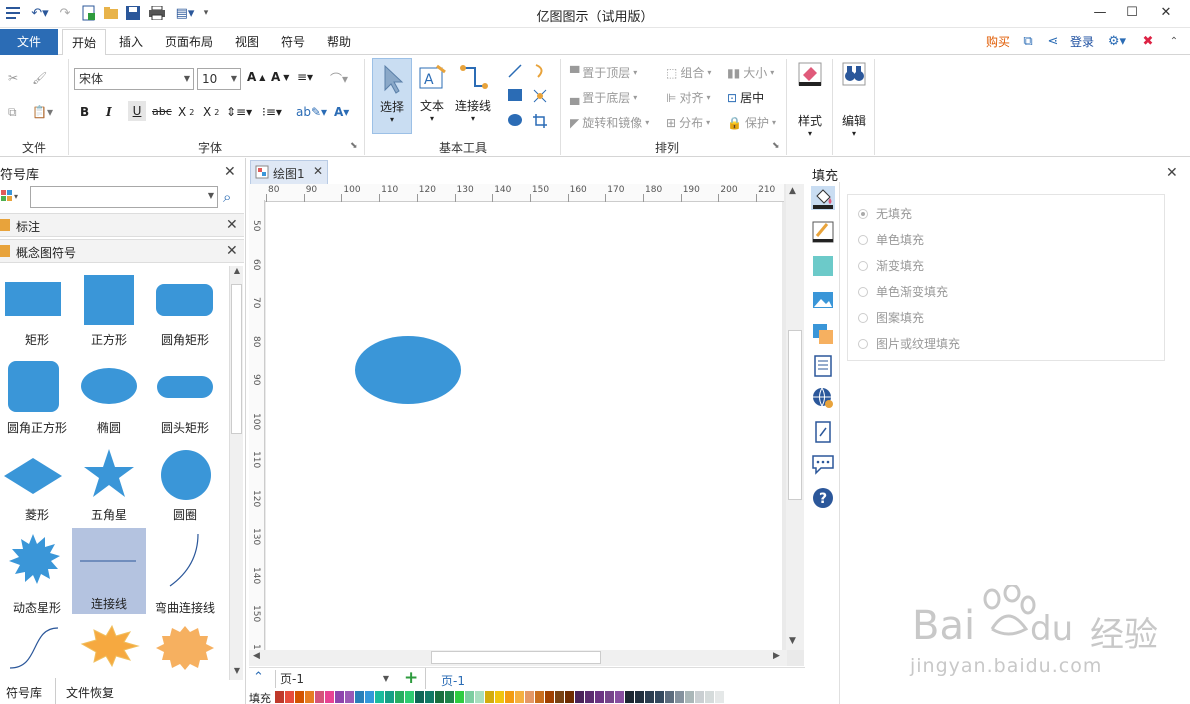 Image resolution: width=1190 pixels, height=704 pixels. Describe the element at coordinates (823, 464) in the screenshot. I see `comment-panel-icon` at that location.